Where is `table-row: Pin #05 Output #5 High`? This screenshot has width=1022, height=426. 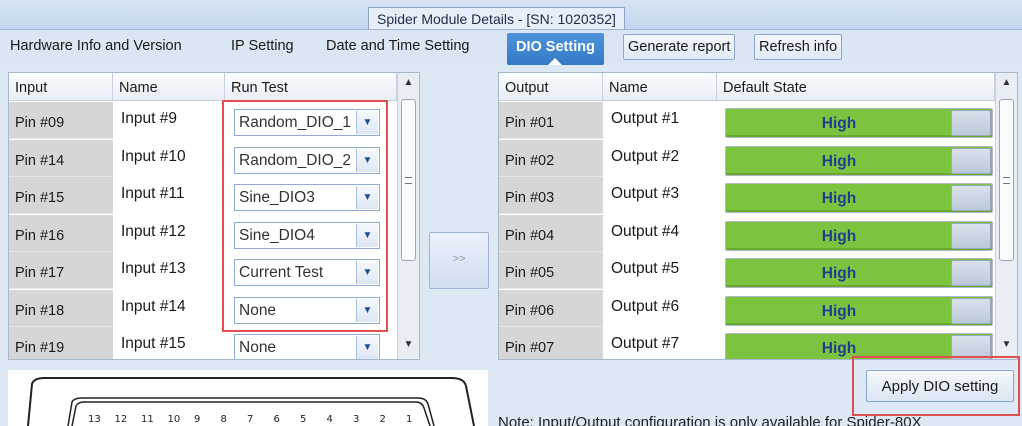
table-row: Pin #05 Output #5 High is located at coordinates (747, 270).